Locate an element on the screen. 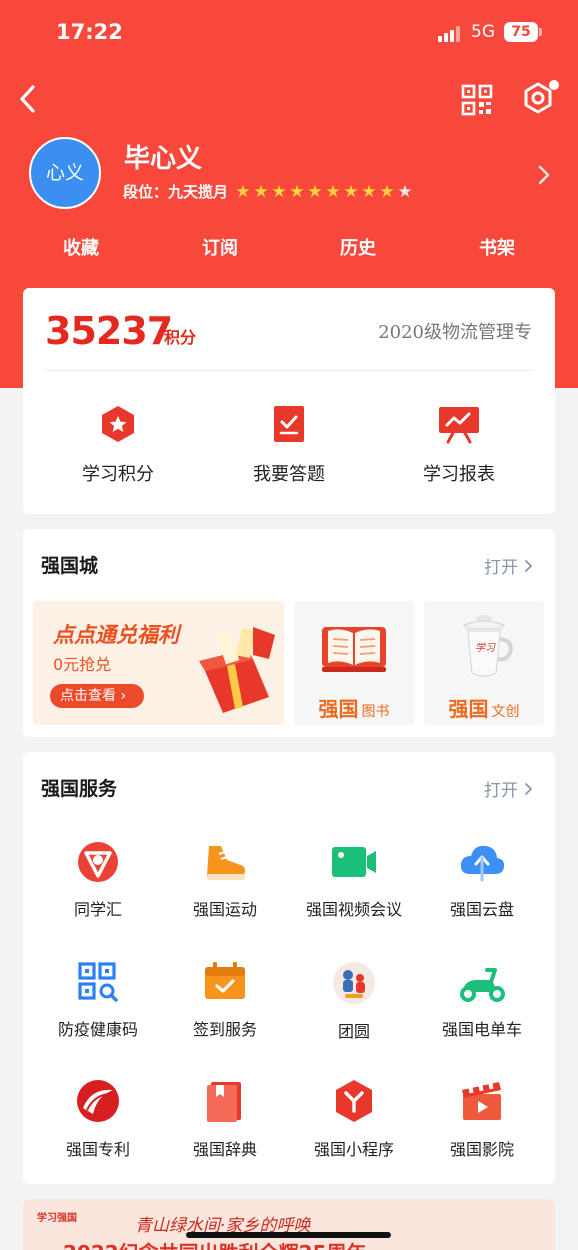  network-type: 5G is located at coordinates (483, 32).